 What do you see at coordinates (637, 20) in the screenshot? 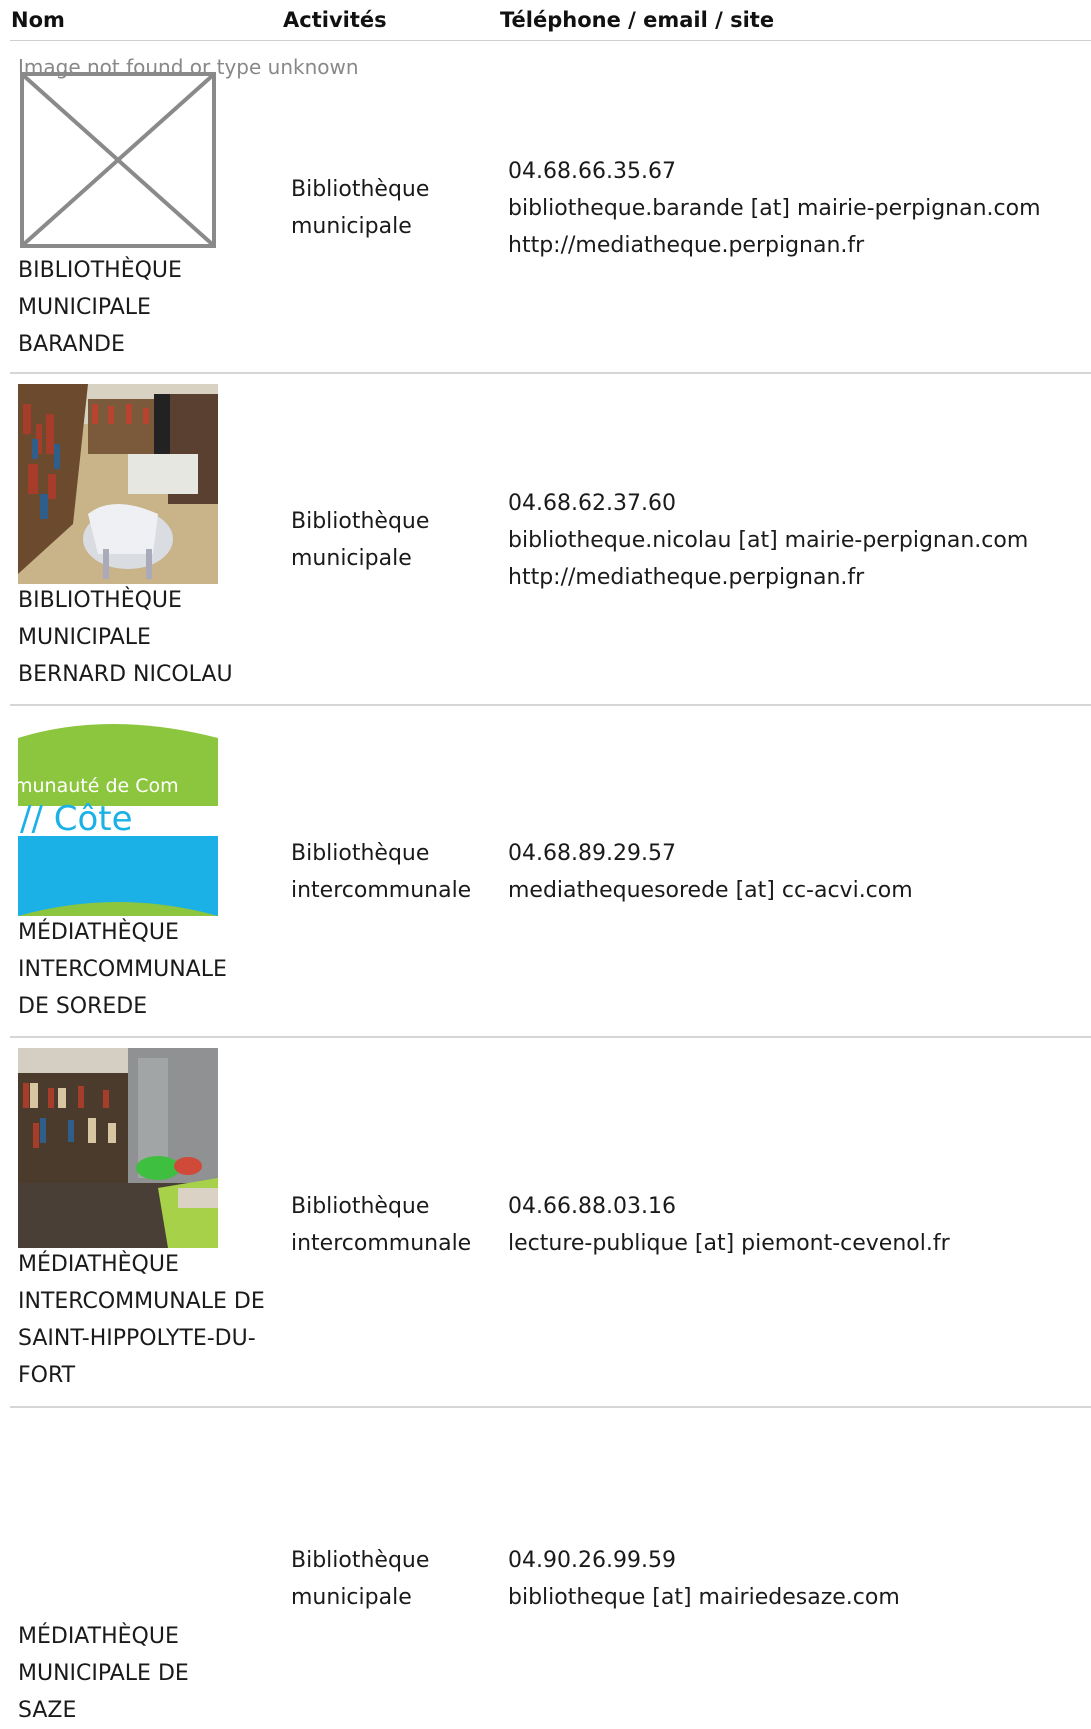
I see `column-header-contact: Téléphone / email / site` at bounding box center [637, 20].